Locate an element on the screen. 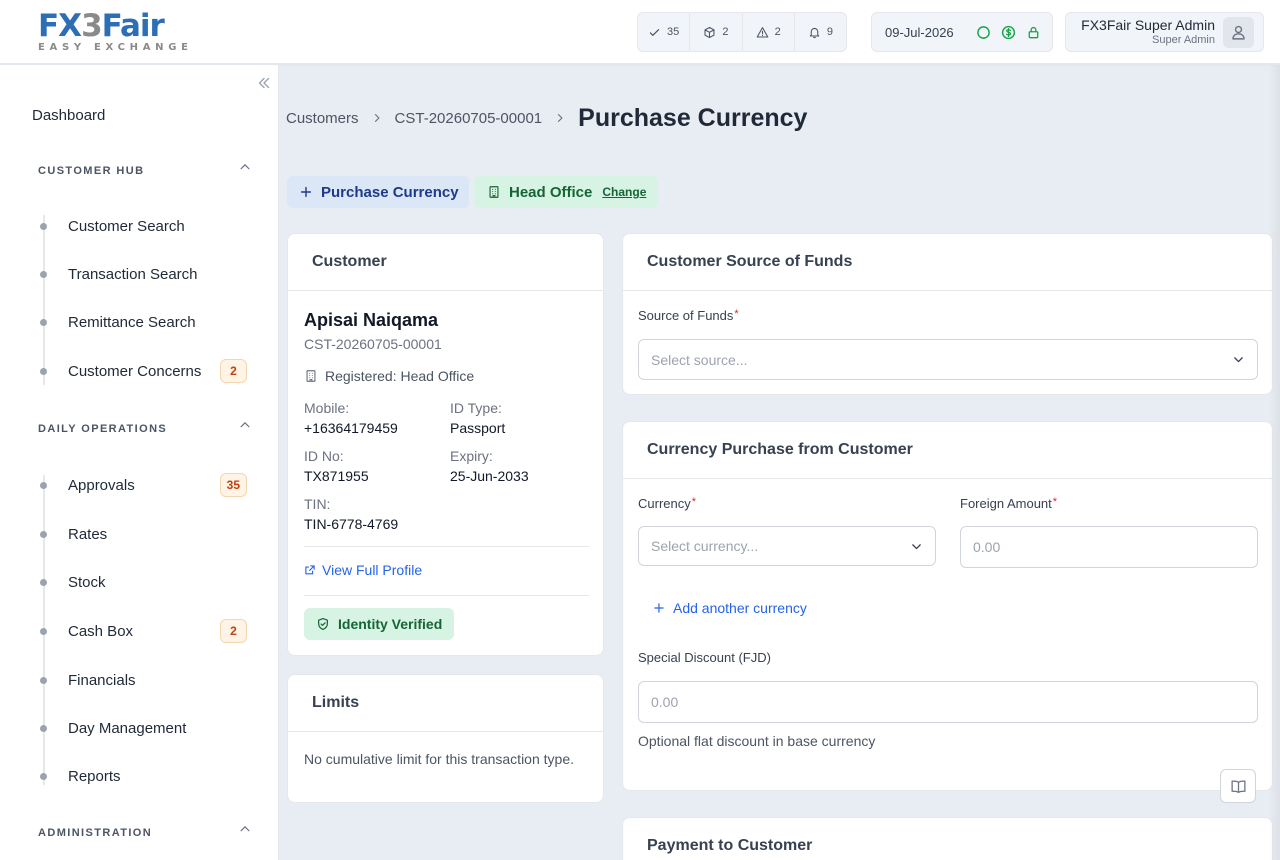  card-title: Currency Purchase from Customer is located at coordinates (947, 450).